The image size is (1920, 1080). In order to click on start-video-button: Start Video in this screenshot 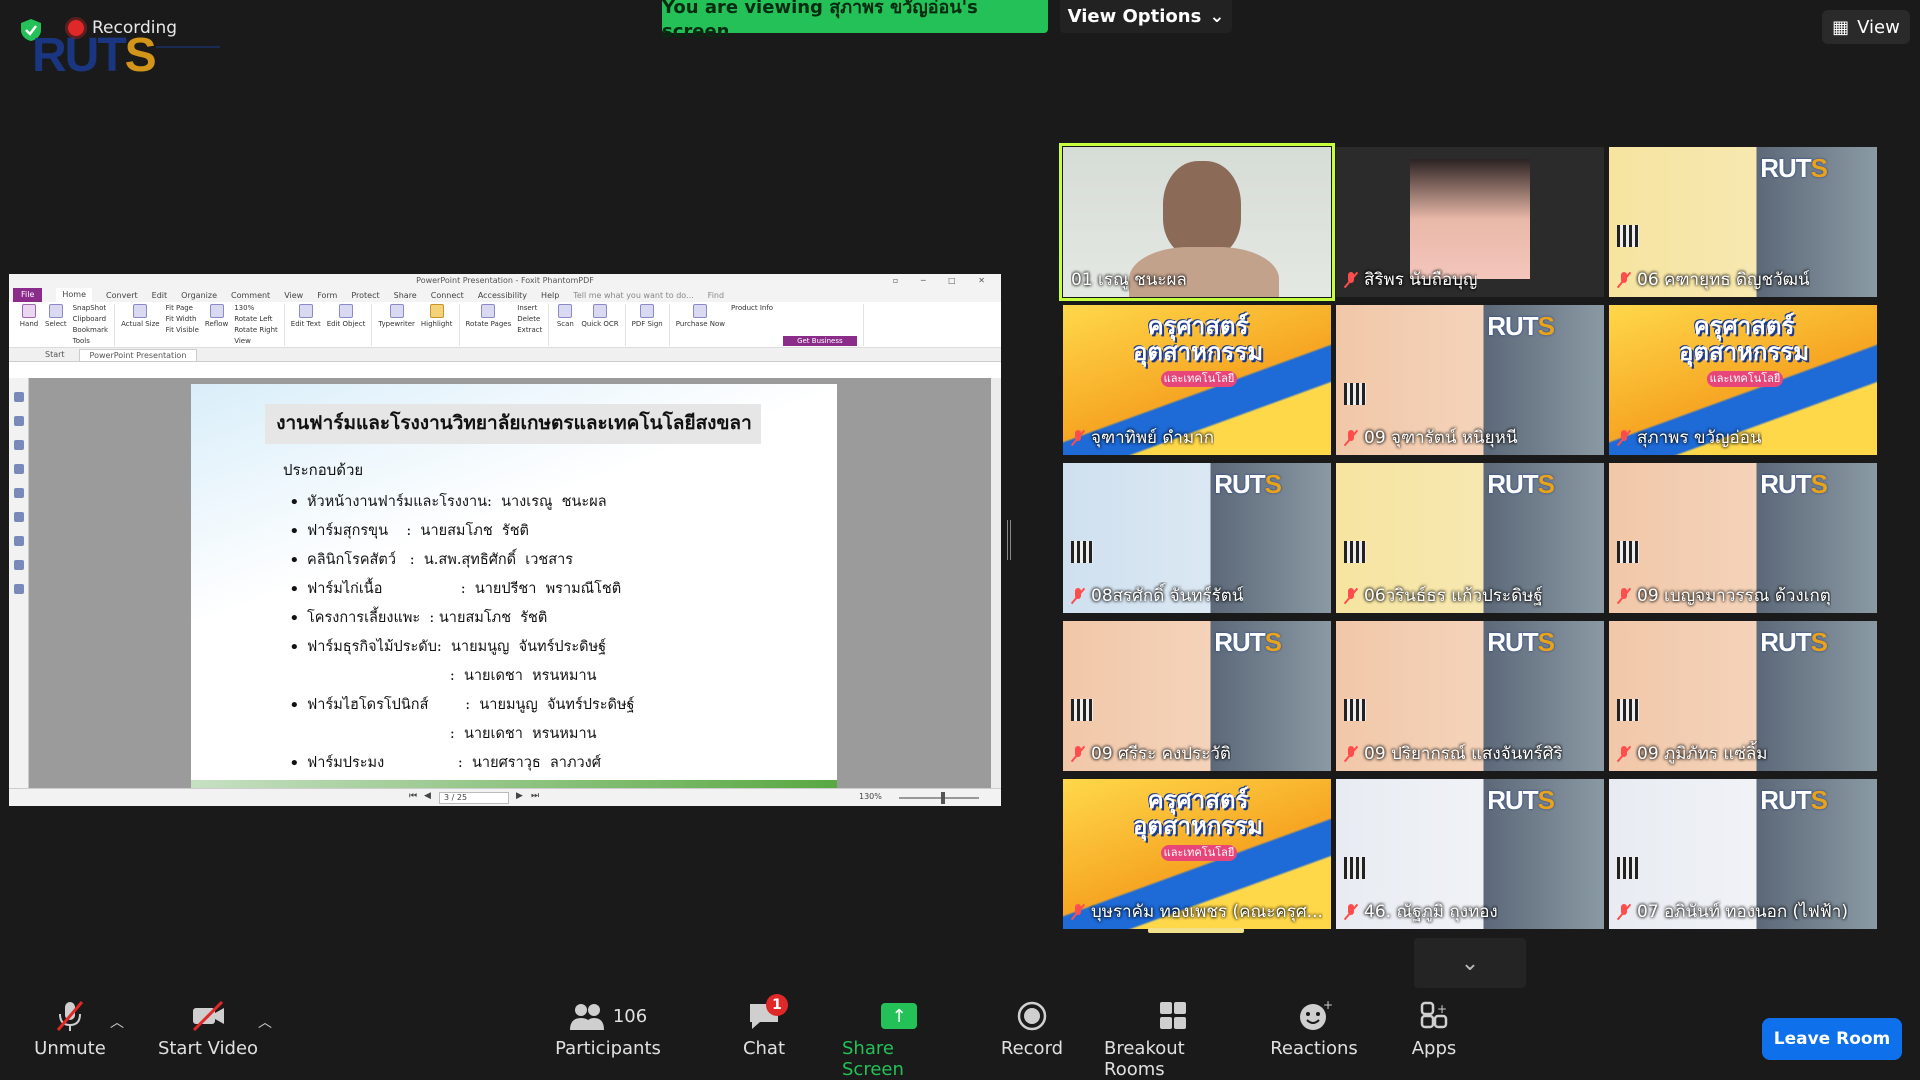, I will do `click(208, 1029)`.